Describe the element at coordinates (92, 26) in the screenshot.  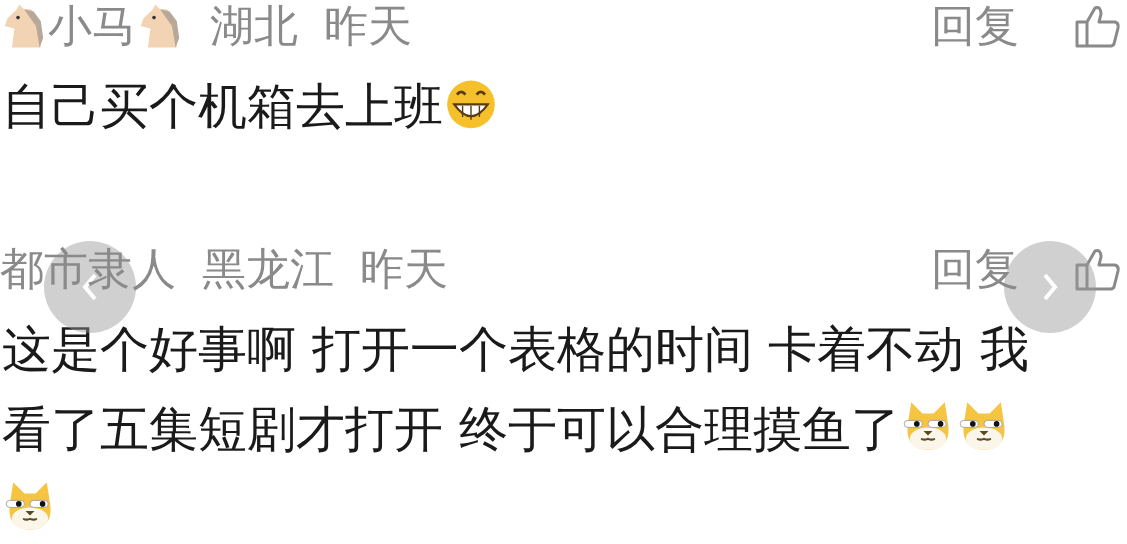
I see `author-name: 小马` at that location.